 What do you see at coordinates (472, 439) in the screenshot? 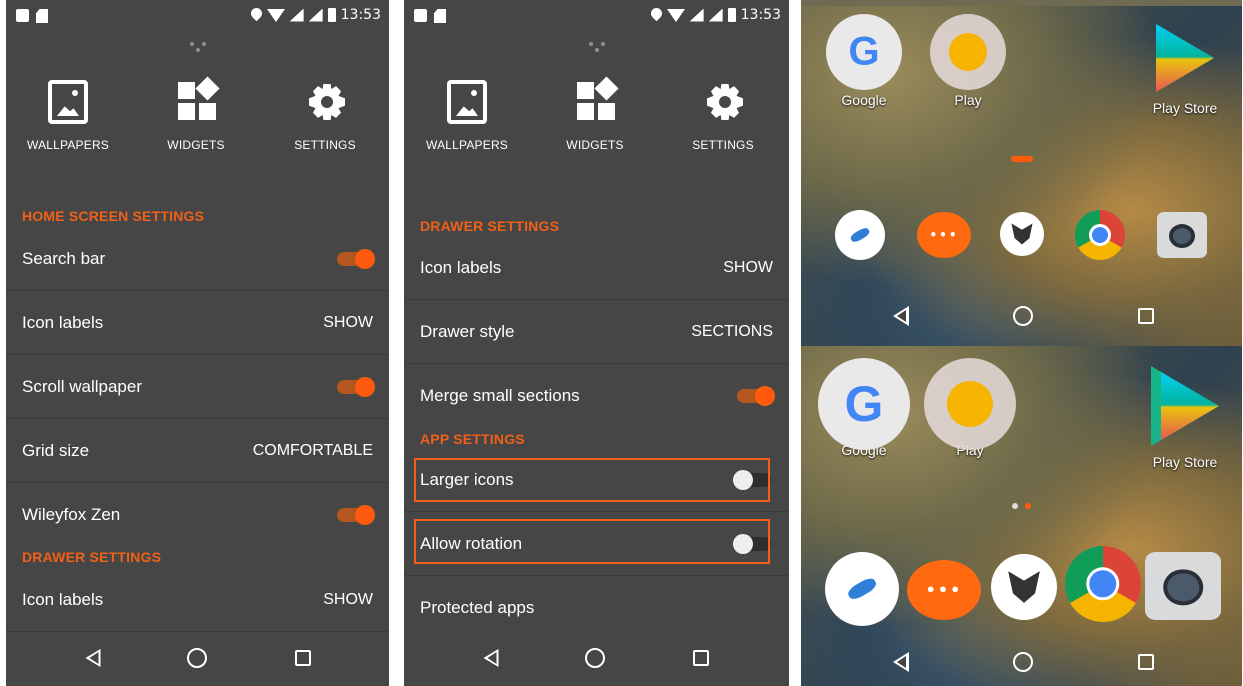
I see `app-settings-header: APP SETTINGS` at bounding box center [472, 439].